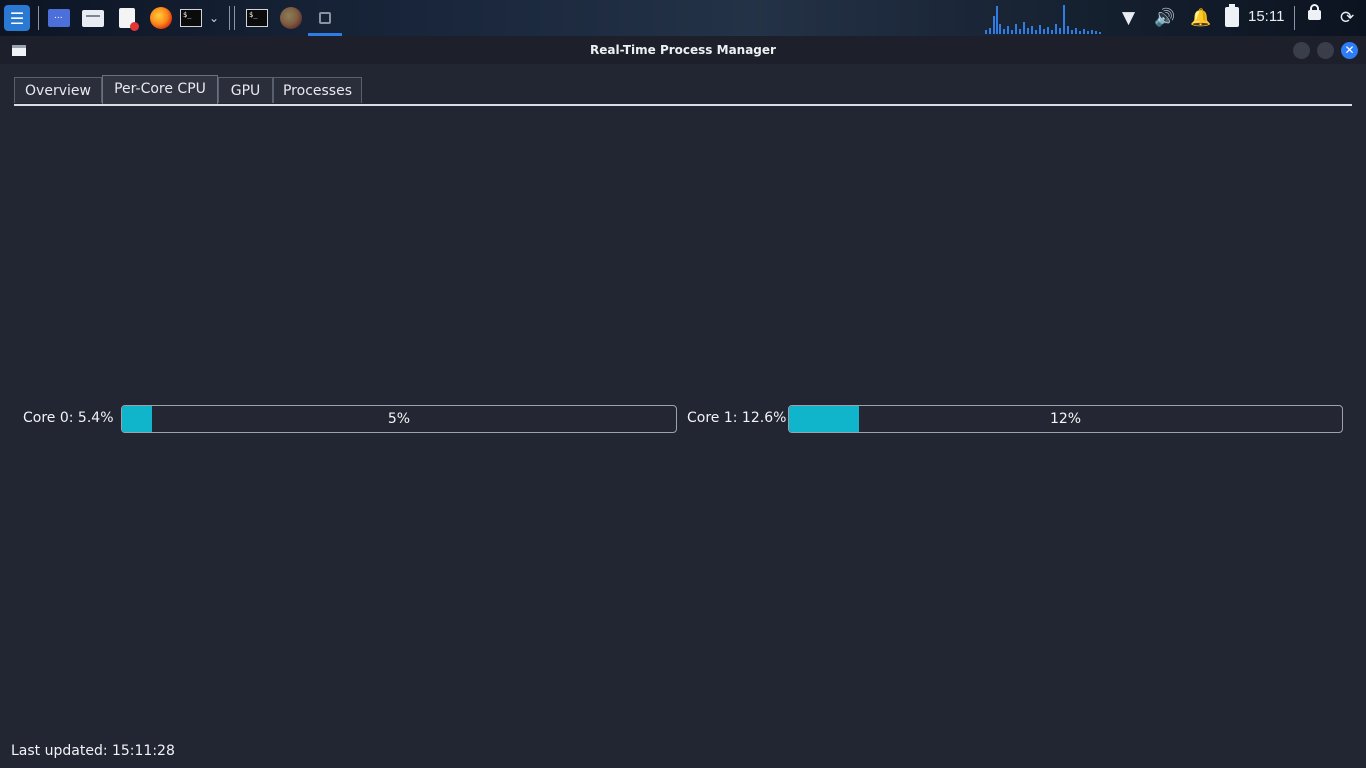  Describe the element at coordinates (17, 18) in the screenshot. I see `kali-menu-icon: ☰` at that location.